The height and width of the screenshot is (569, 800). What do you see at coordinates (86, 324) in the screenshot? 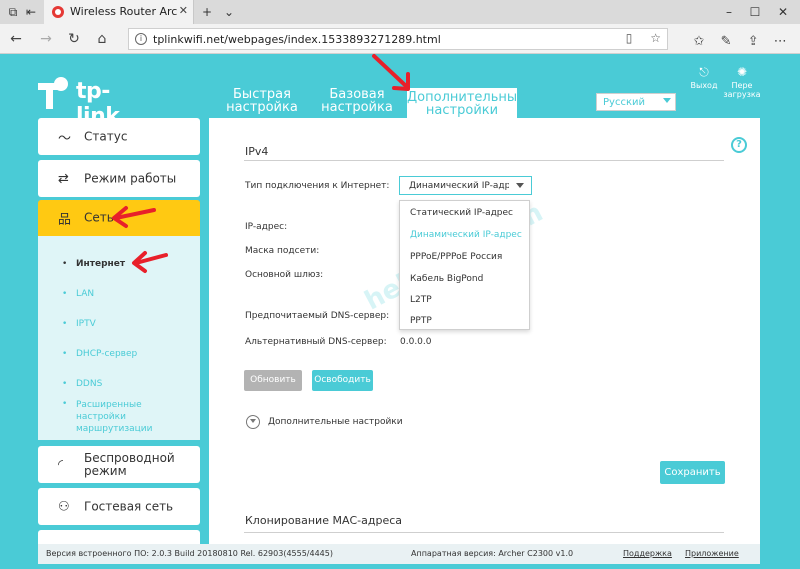
I see `submenu-item-iptv: IPTV` at bounding box center [86, 324].